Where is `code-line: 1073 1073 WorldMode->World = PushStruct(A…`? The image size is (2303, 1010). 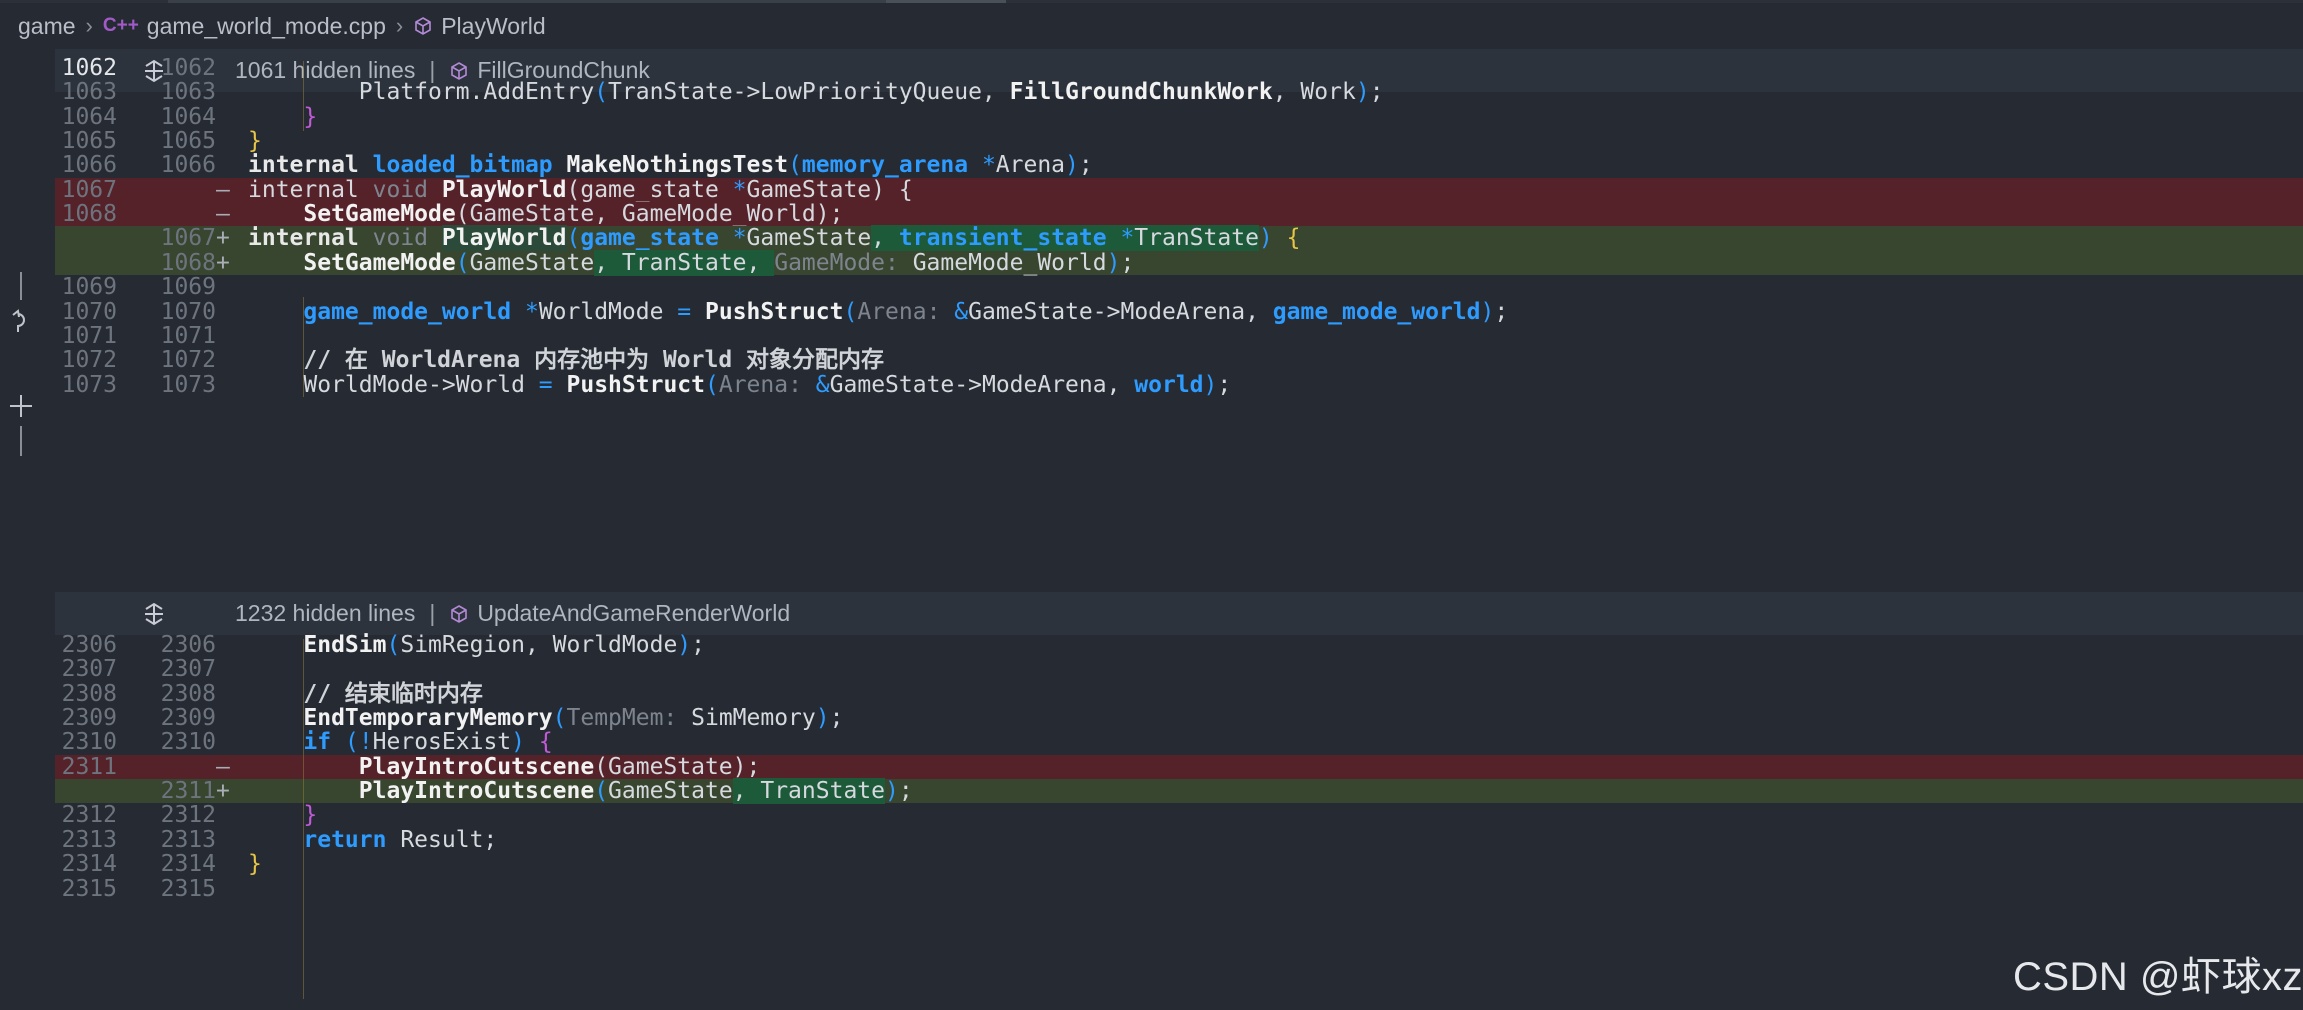
code-line: 1073 1073 WorldMode->World = PushStruct(A… is located at coordinates (1179, 384).